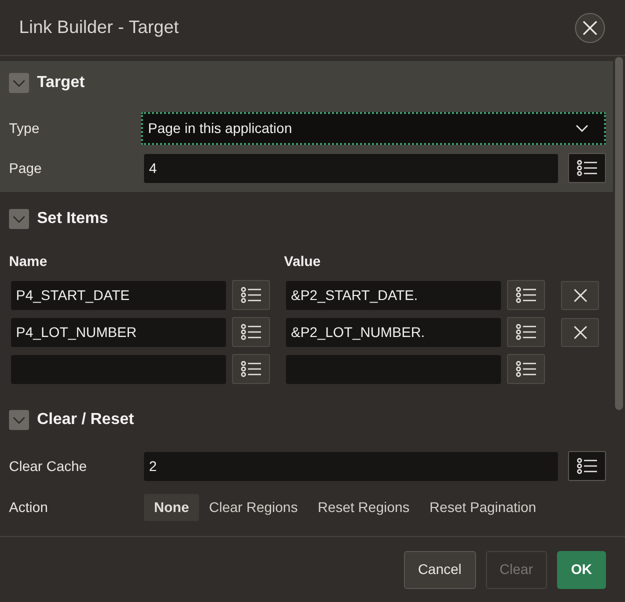 The image size is (625, 602). What do you see at coordinates (118, 332) in the screenshot?
I see `item-name-field: P4_LOT_NUMBER` at bounding box center [118, 332].